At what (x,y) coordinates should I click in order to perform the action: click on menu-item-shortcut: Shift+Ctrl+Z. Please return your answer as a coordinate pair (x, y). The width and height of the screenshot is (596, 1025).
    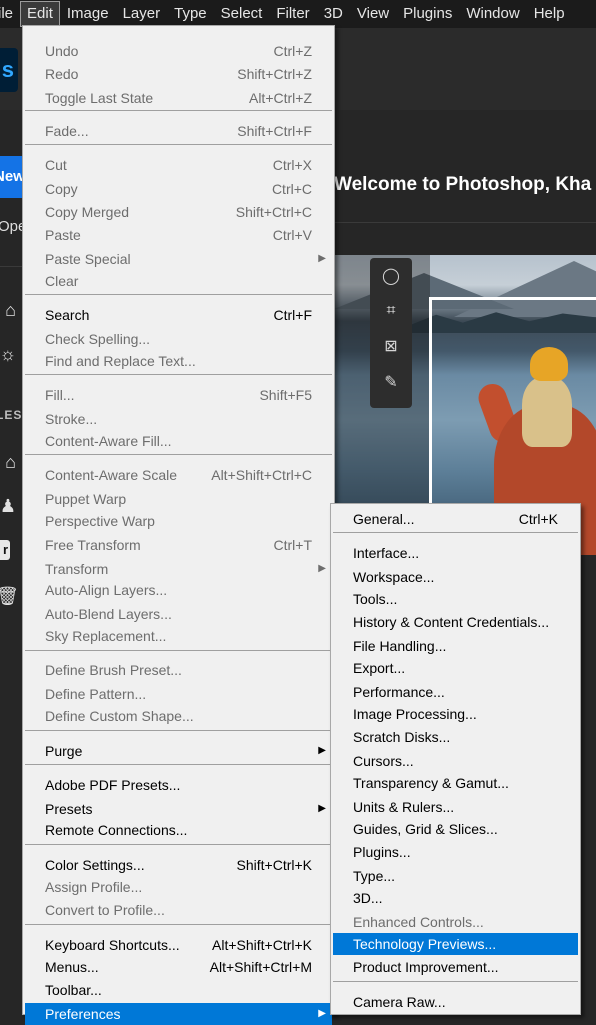
    Looking at the image, I should click on (274, 74).